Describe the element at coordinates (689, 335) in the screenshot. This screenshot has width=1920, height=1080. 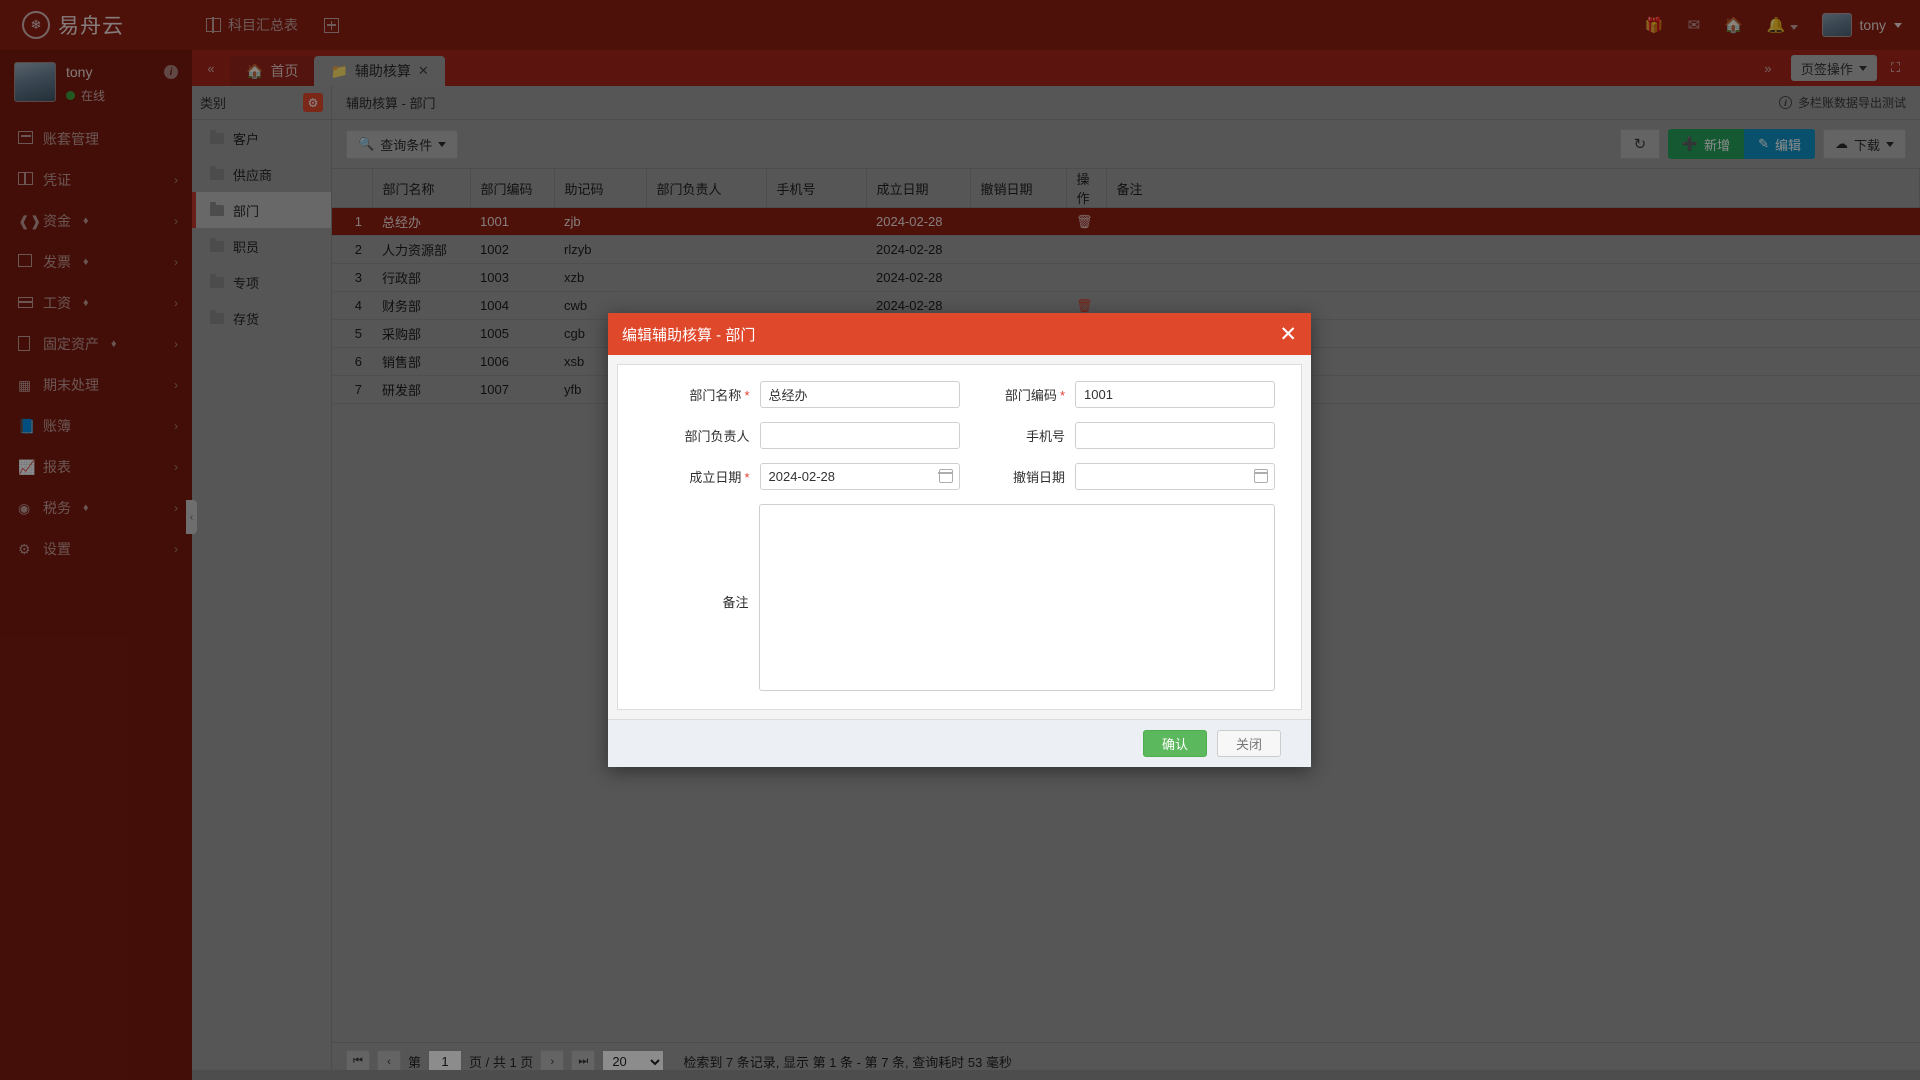
I see `dialog-title: 编辑辅助核算 - 部门` at that location.